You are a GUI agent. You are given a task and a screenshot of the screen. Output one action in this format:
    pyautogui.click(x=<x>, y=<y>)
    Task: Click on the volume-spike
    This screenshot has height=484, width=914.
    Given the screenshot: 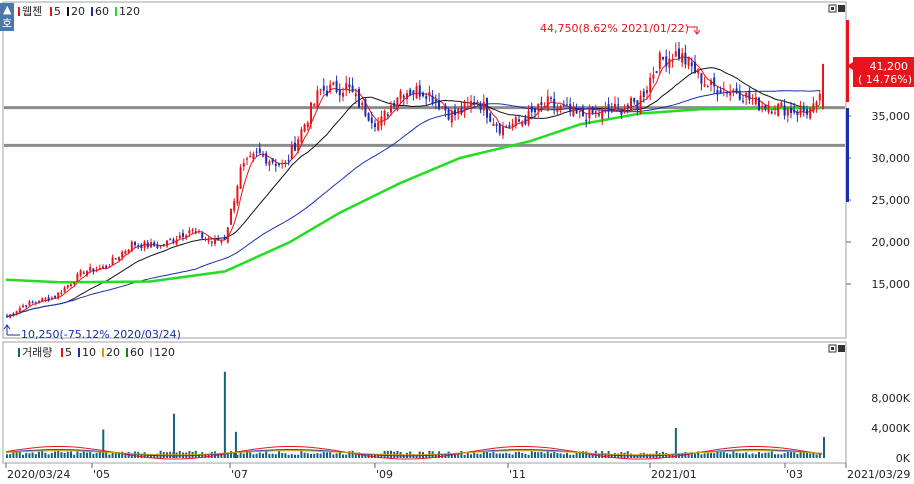 What is the action you would take?
    pyautogui.click(x=174, y=435)
    